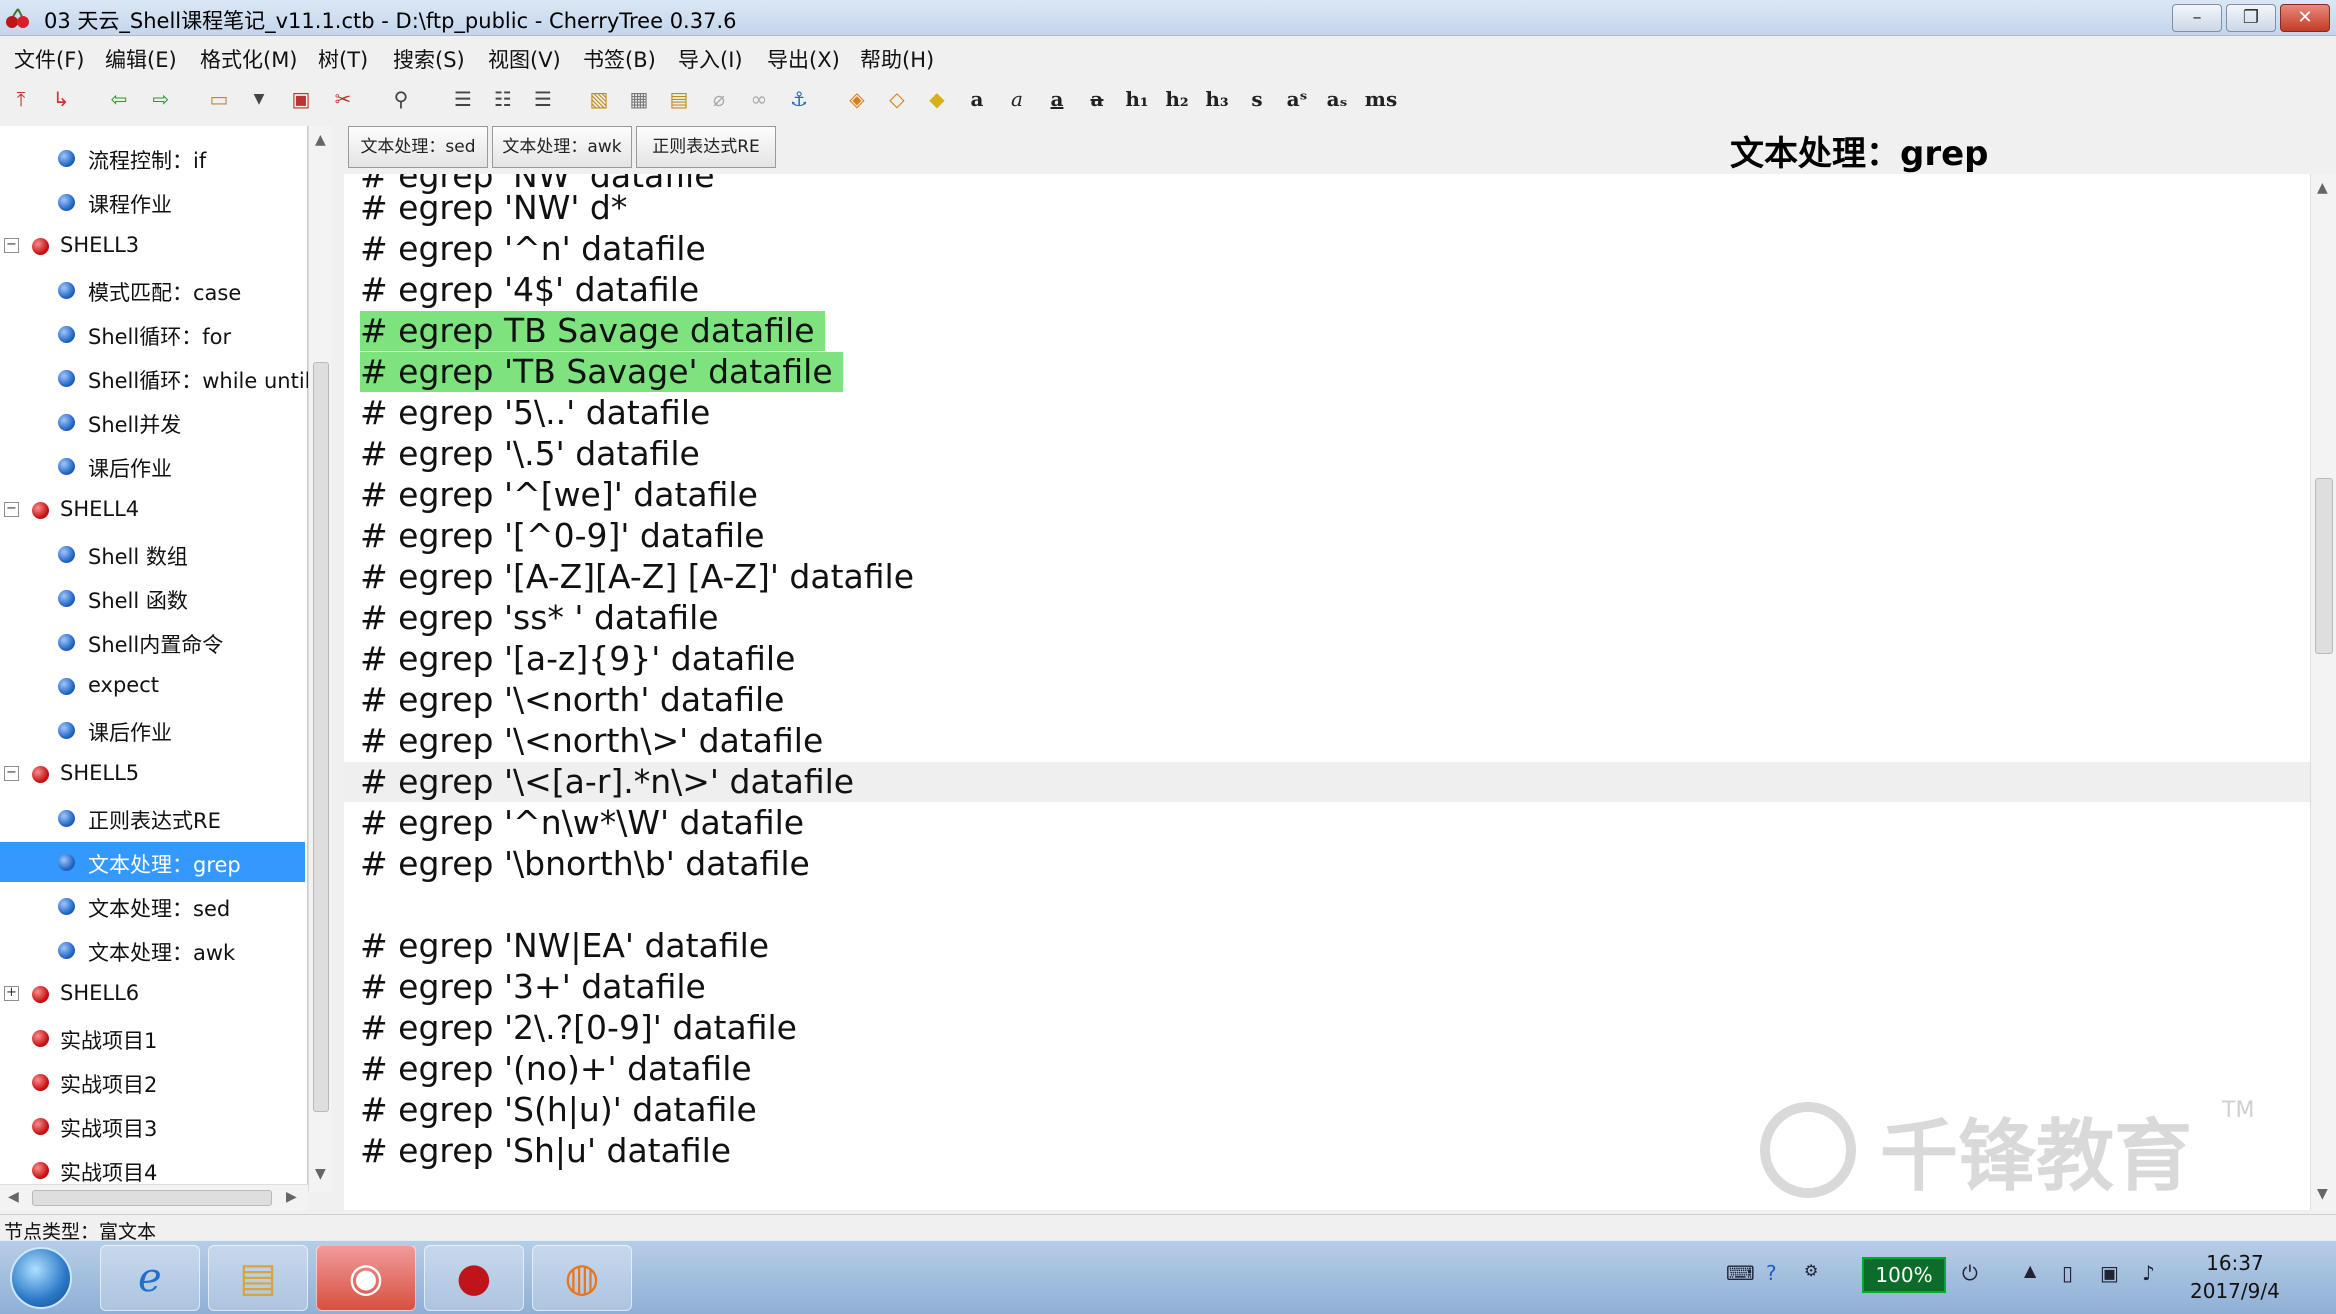 This screenshot has height=1314, width=2336. Describe the element at coordinates (152, 422) in the screenshot. I see `tree-node: Shell并发` at that location.